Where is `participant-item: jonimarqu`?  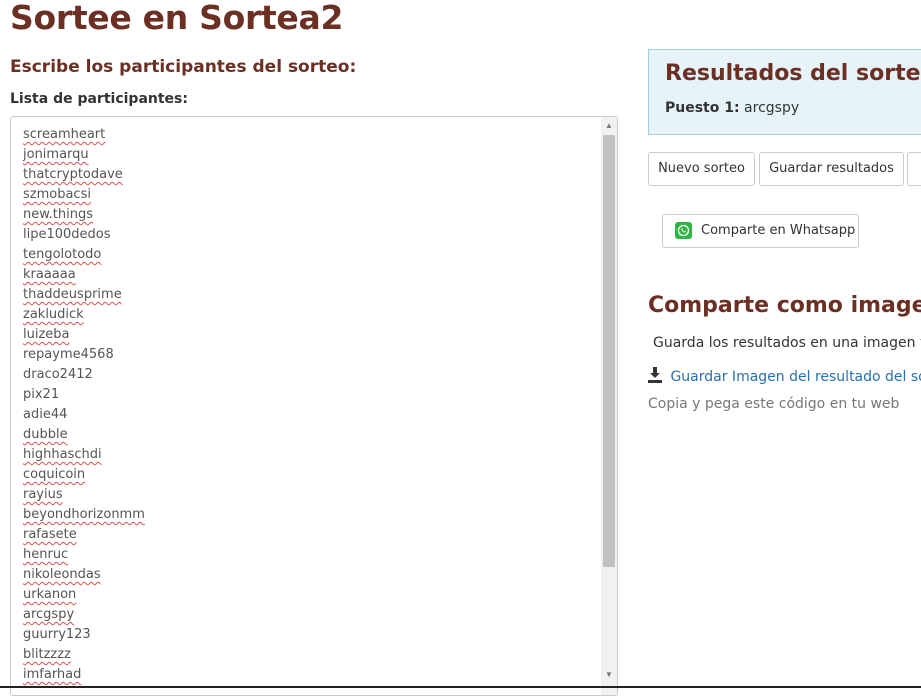
participant-item: jonimarqu is located at coordinates (56, 154).